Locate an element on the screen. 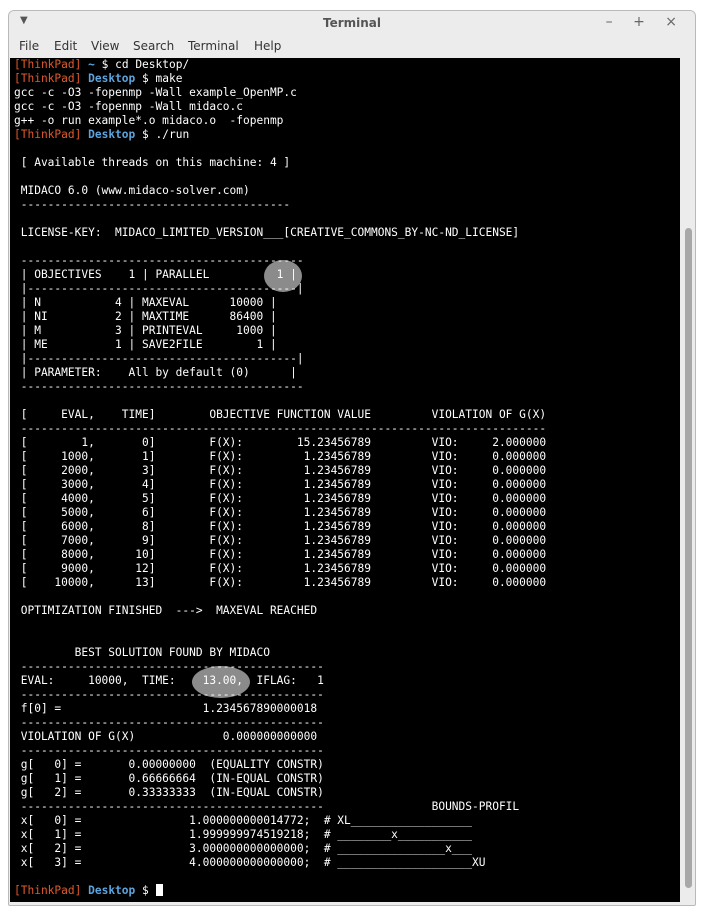 The image size is (703, 910). menu-search: Search is located at coordinates (153, 46).